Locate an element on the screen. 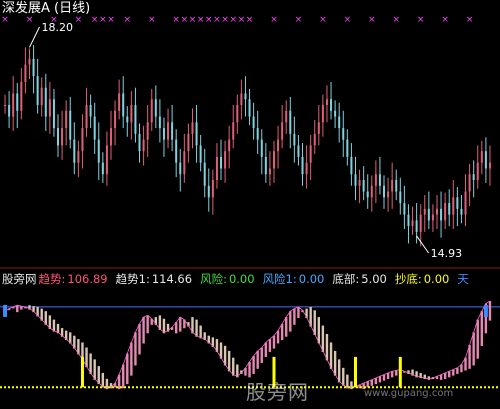  low-label: 14.93 is located at coordinates (447, 253).